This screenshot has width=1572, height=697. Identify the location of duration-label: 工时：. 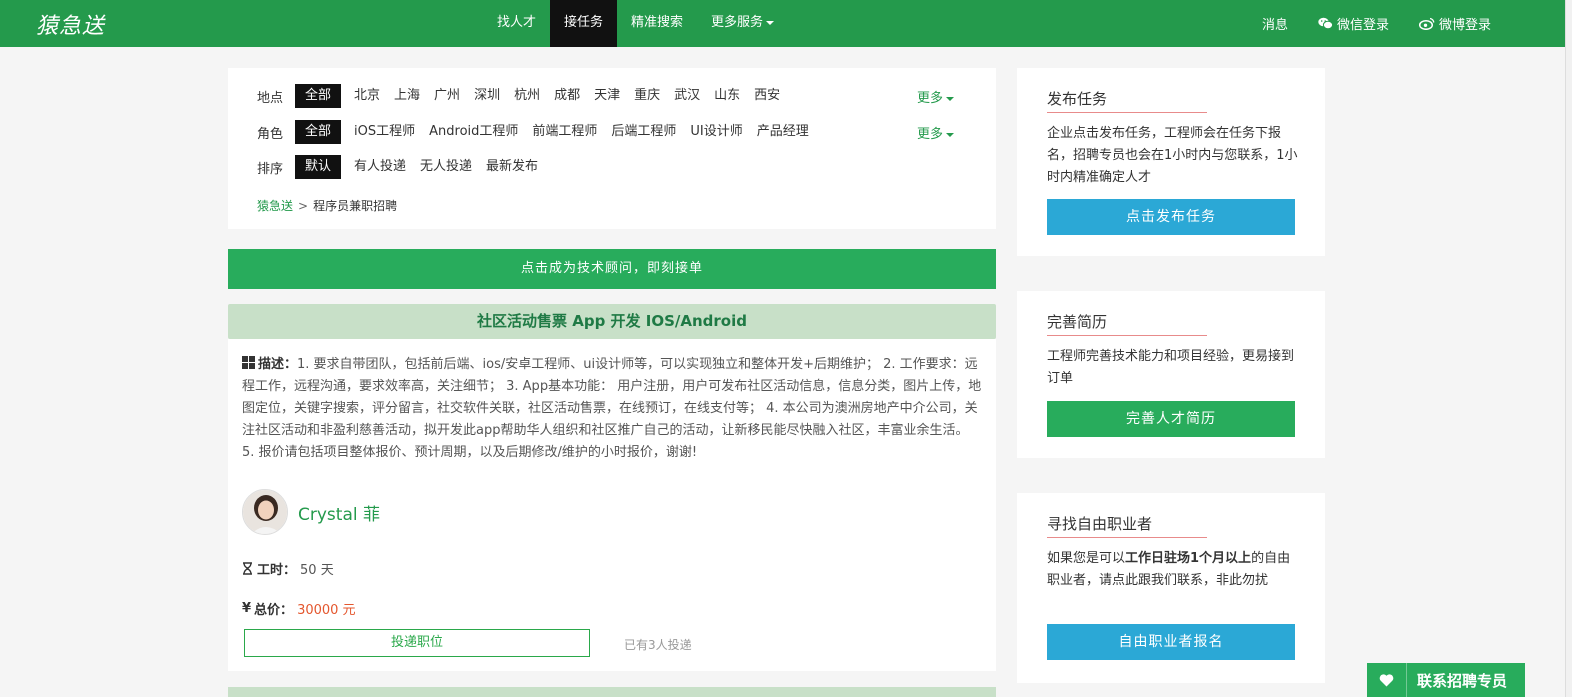
(277, 570).